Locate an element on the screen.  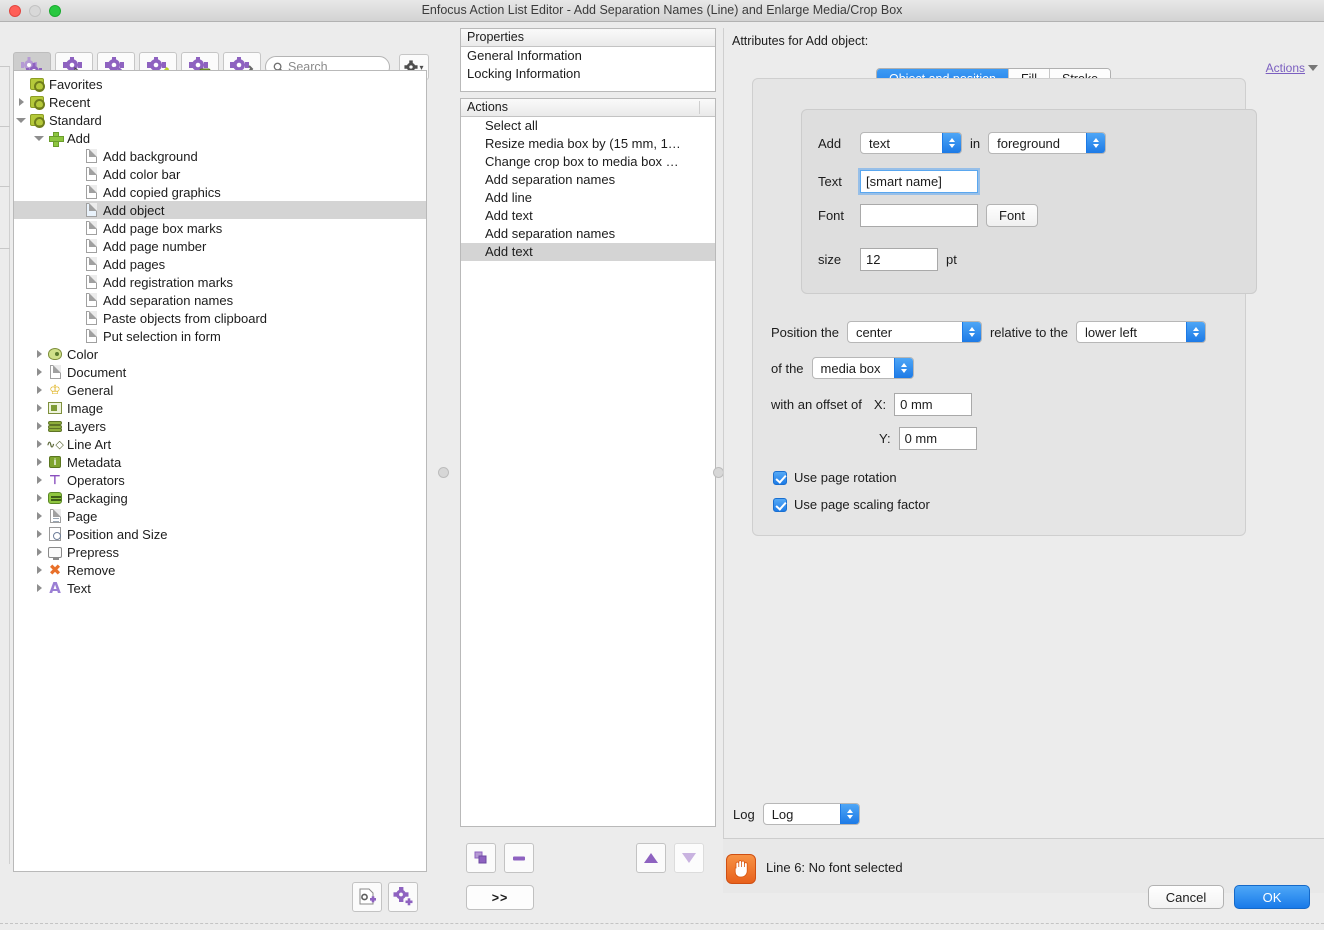
tree-item-add-background: Add background is located at coordinates (220, 156).